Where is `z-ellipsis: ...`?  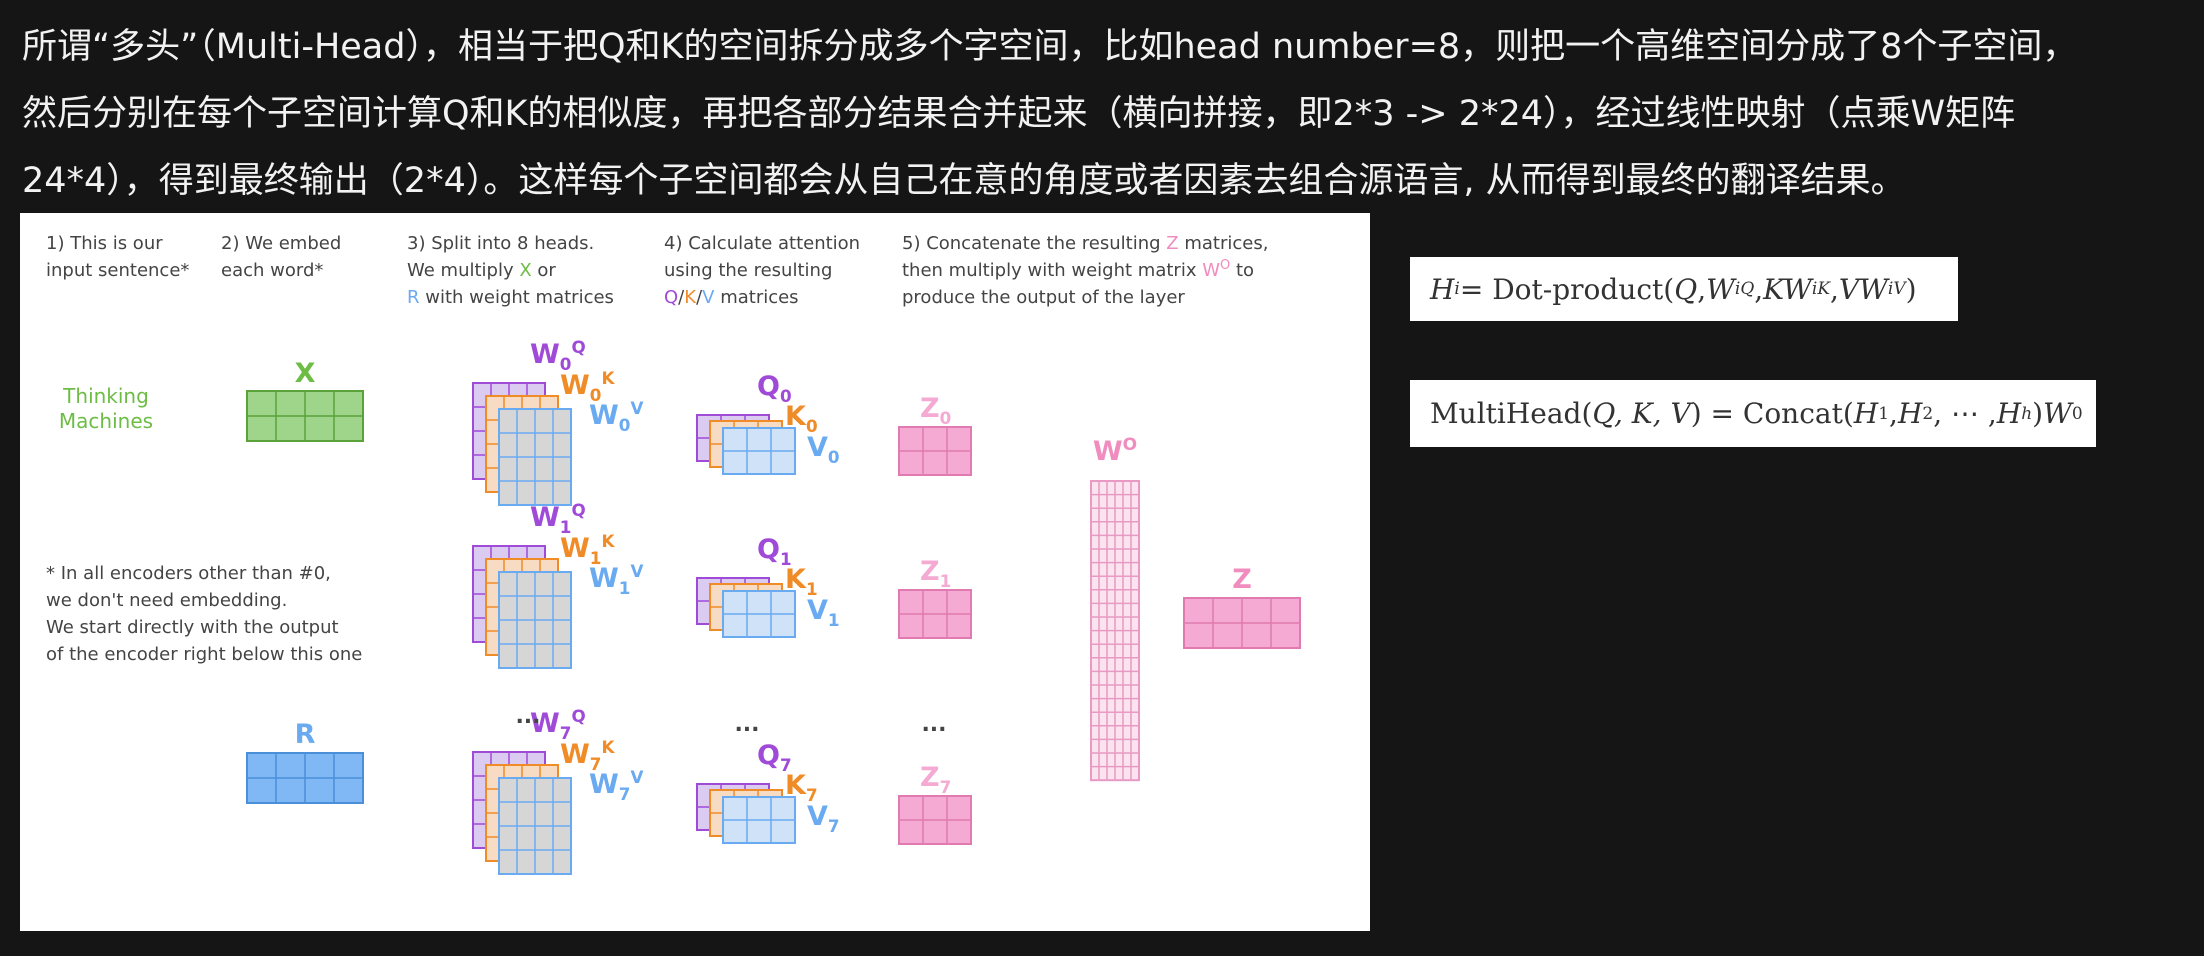
z-ellipsis: ... is located at coordinates (933, 724).